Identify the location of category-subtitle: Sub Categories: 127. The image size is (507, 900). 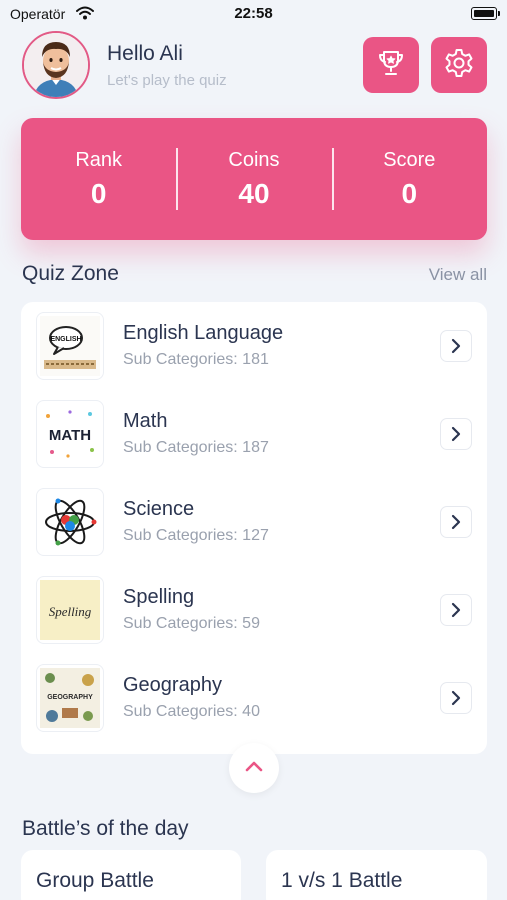
(196, 535).